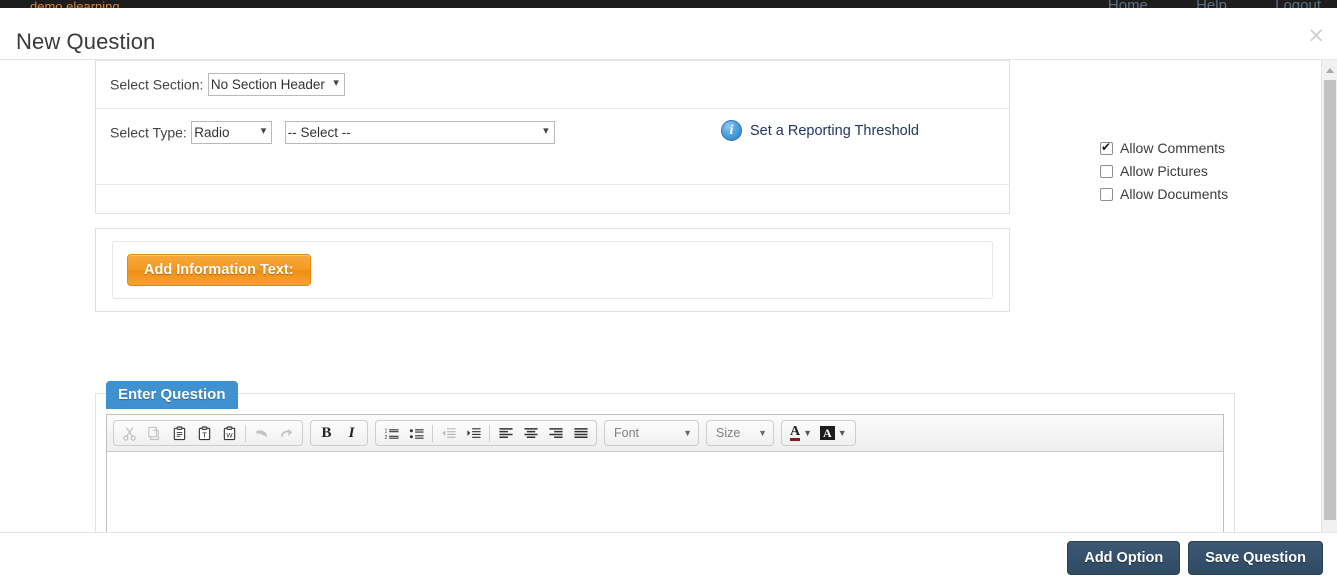  I want to click on select-section-wrap: No Section Header, so click(276, 84).